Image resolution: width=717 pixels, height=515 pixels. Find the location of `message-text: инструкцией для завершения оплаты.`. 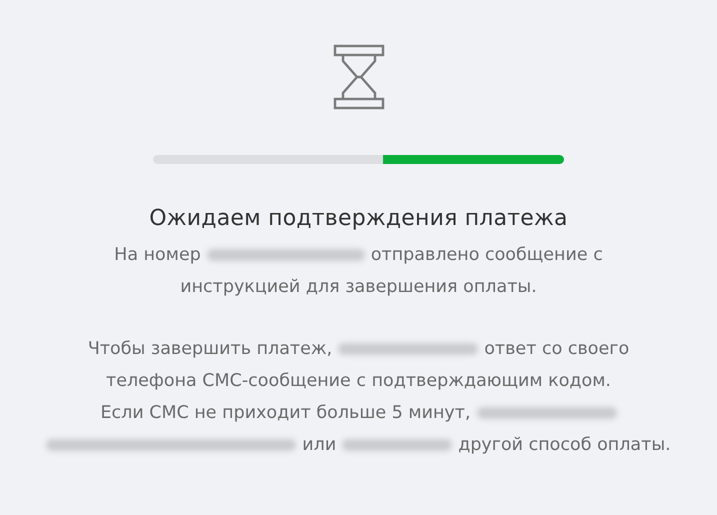

message-text: инструкцией для завершения оплаты. is located at coordinates (358, 287).